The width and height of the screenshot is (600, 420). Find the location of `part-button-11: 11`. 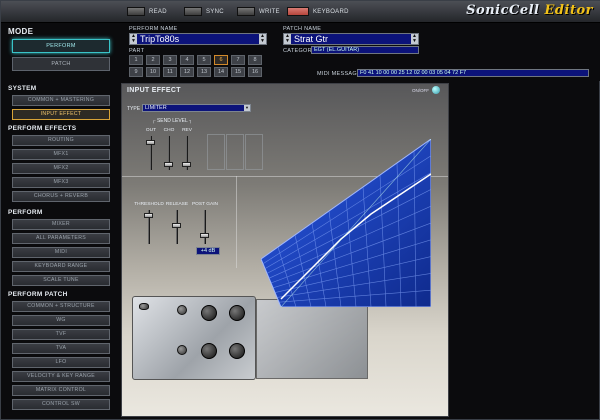

part-button-11: 11 is located at coordinates (170, 72).